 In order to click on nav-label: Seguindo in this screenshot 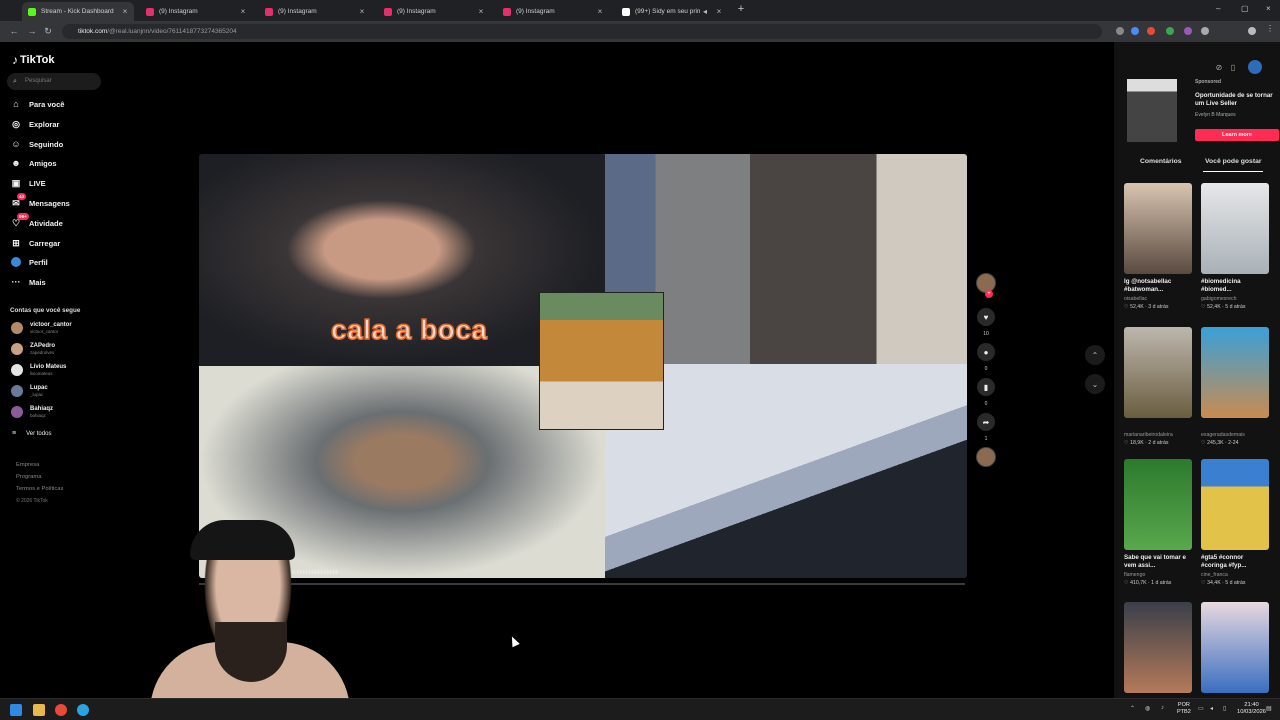, I will do `click(46, 144)`.